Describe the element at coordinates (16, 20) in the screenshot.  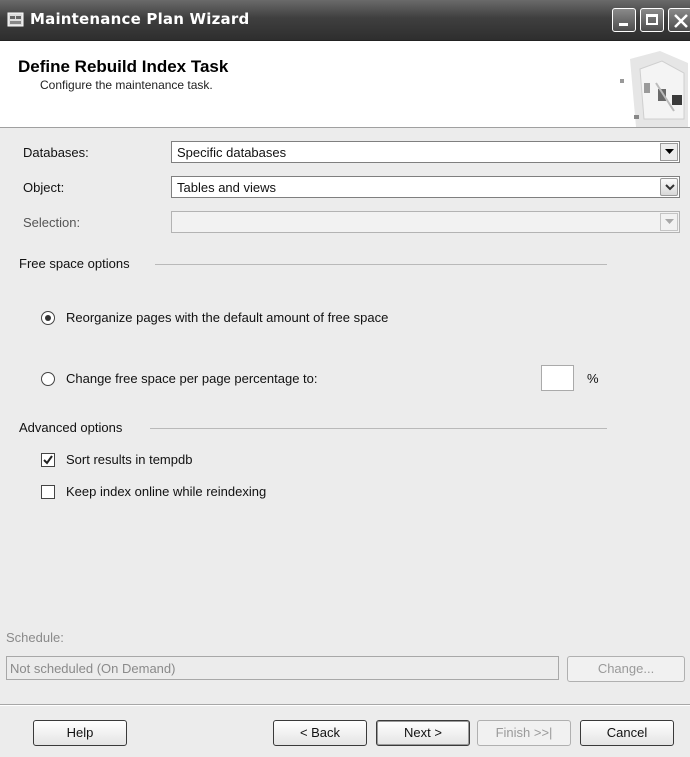
I see `app-icon` at that location.